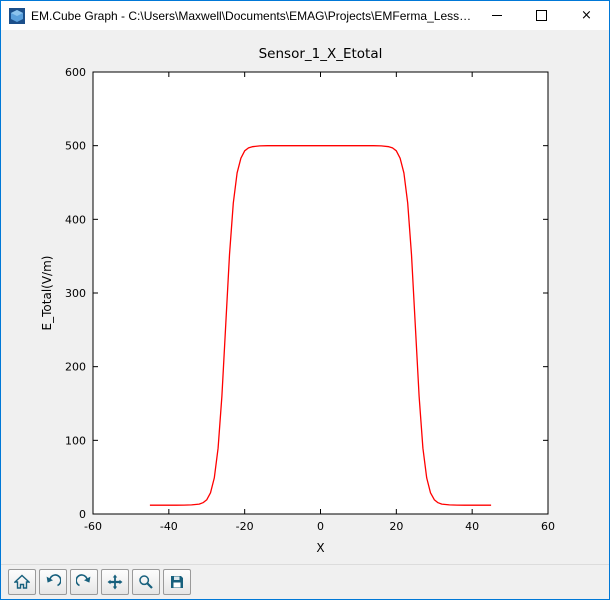 The image size is (610, 600). What do you see at coordinates (305, 581) in the screenshot?
I see `plot-toolbar` at bounding box center [305, 581].